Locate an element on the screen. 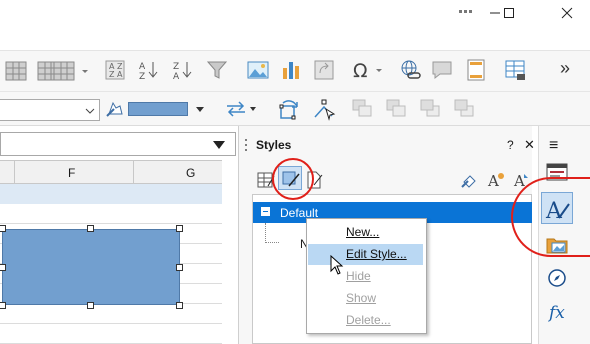 This screenshot has width=590, height=344. mouse-cursor-icon is located at coordinates (337, 266).